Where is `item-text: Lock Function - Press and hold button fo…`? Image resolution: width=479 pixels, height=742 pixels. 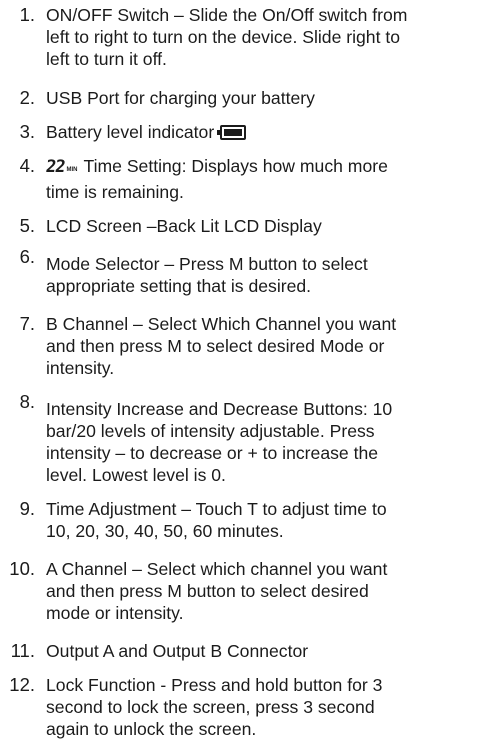
item-text: Lock Function - Press and hold button fo… is located at coordinates (214, 707).